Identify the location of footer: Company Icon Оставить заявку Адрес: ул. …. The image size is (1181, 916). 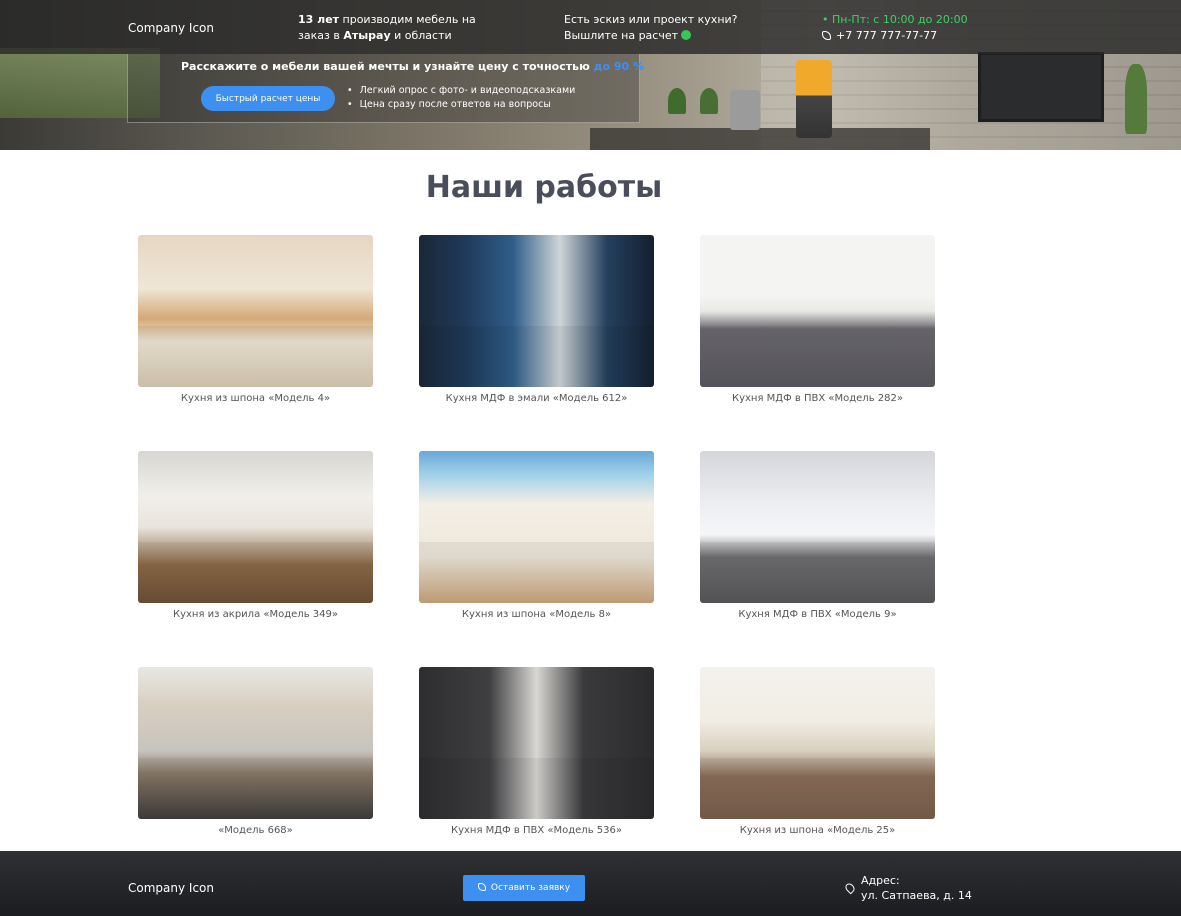
(590, 883).